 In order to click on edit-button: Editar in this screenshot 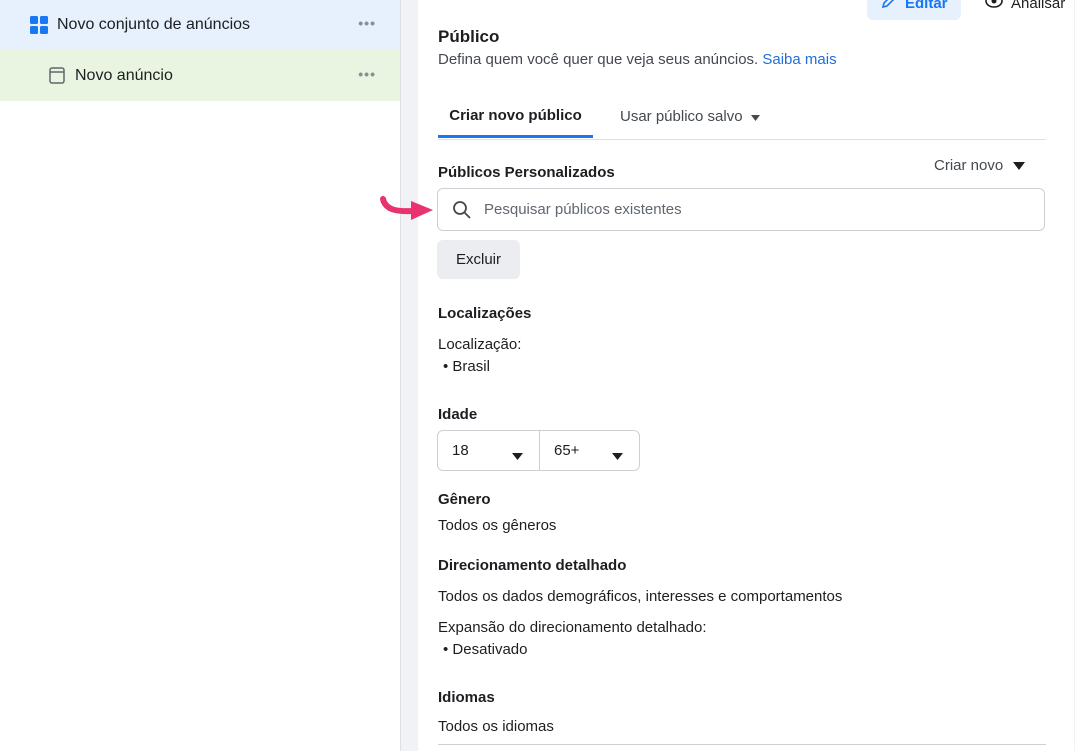, I will do `click(914, 10)`.